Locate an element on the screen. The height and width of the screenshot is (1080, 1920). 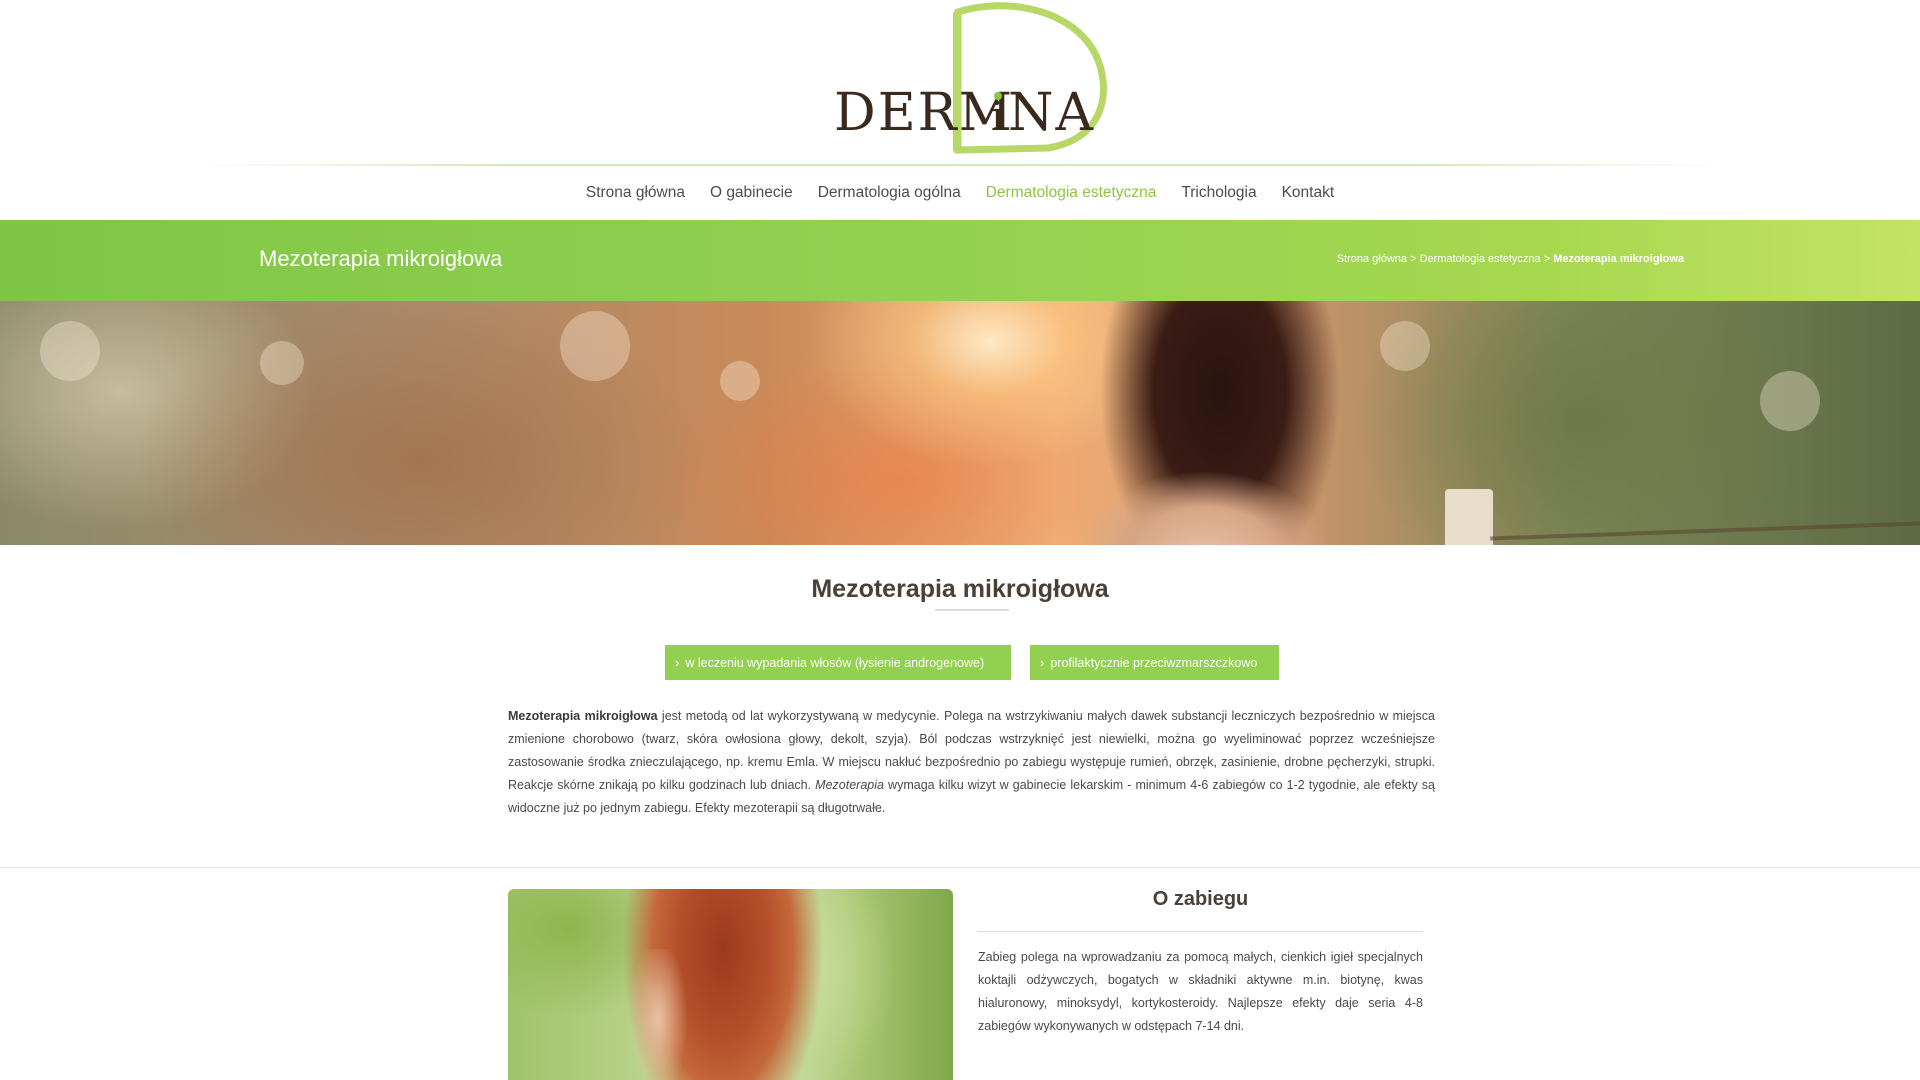
svg-text: NA is located at coordinates (1051, 113).